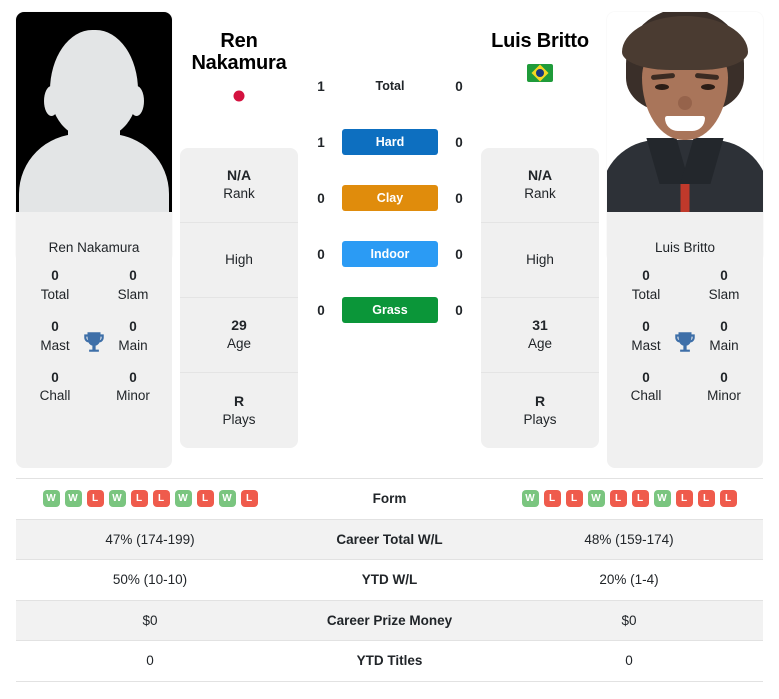 The width and height of the screenshot is (779, 699). What do you see at coordinates (685, 103) in the screenshot?
I see `portrait-nose` at bounding box center [685, 103].